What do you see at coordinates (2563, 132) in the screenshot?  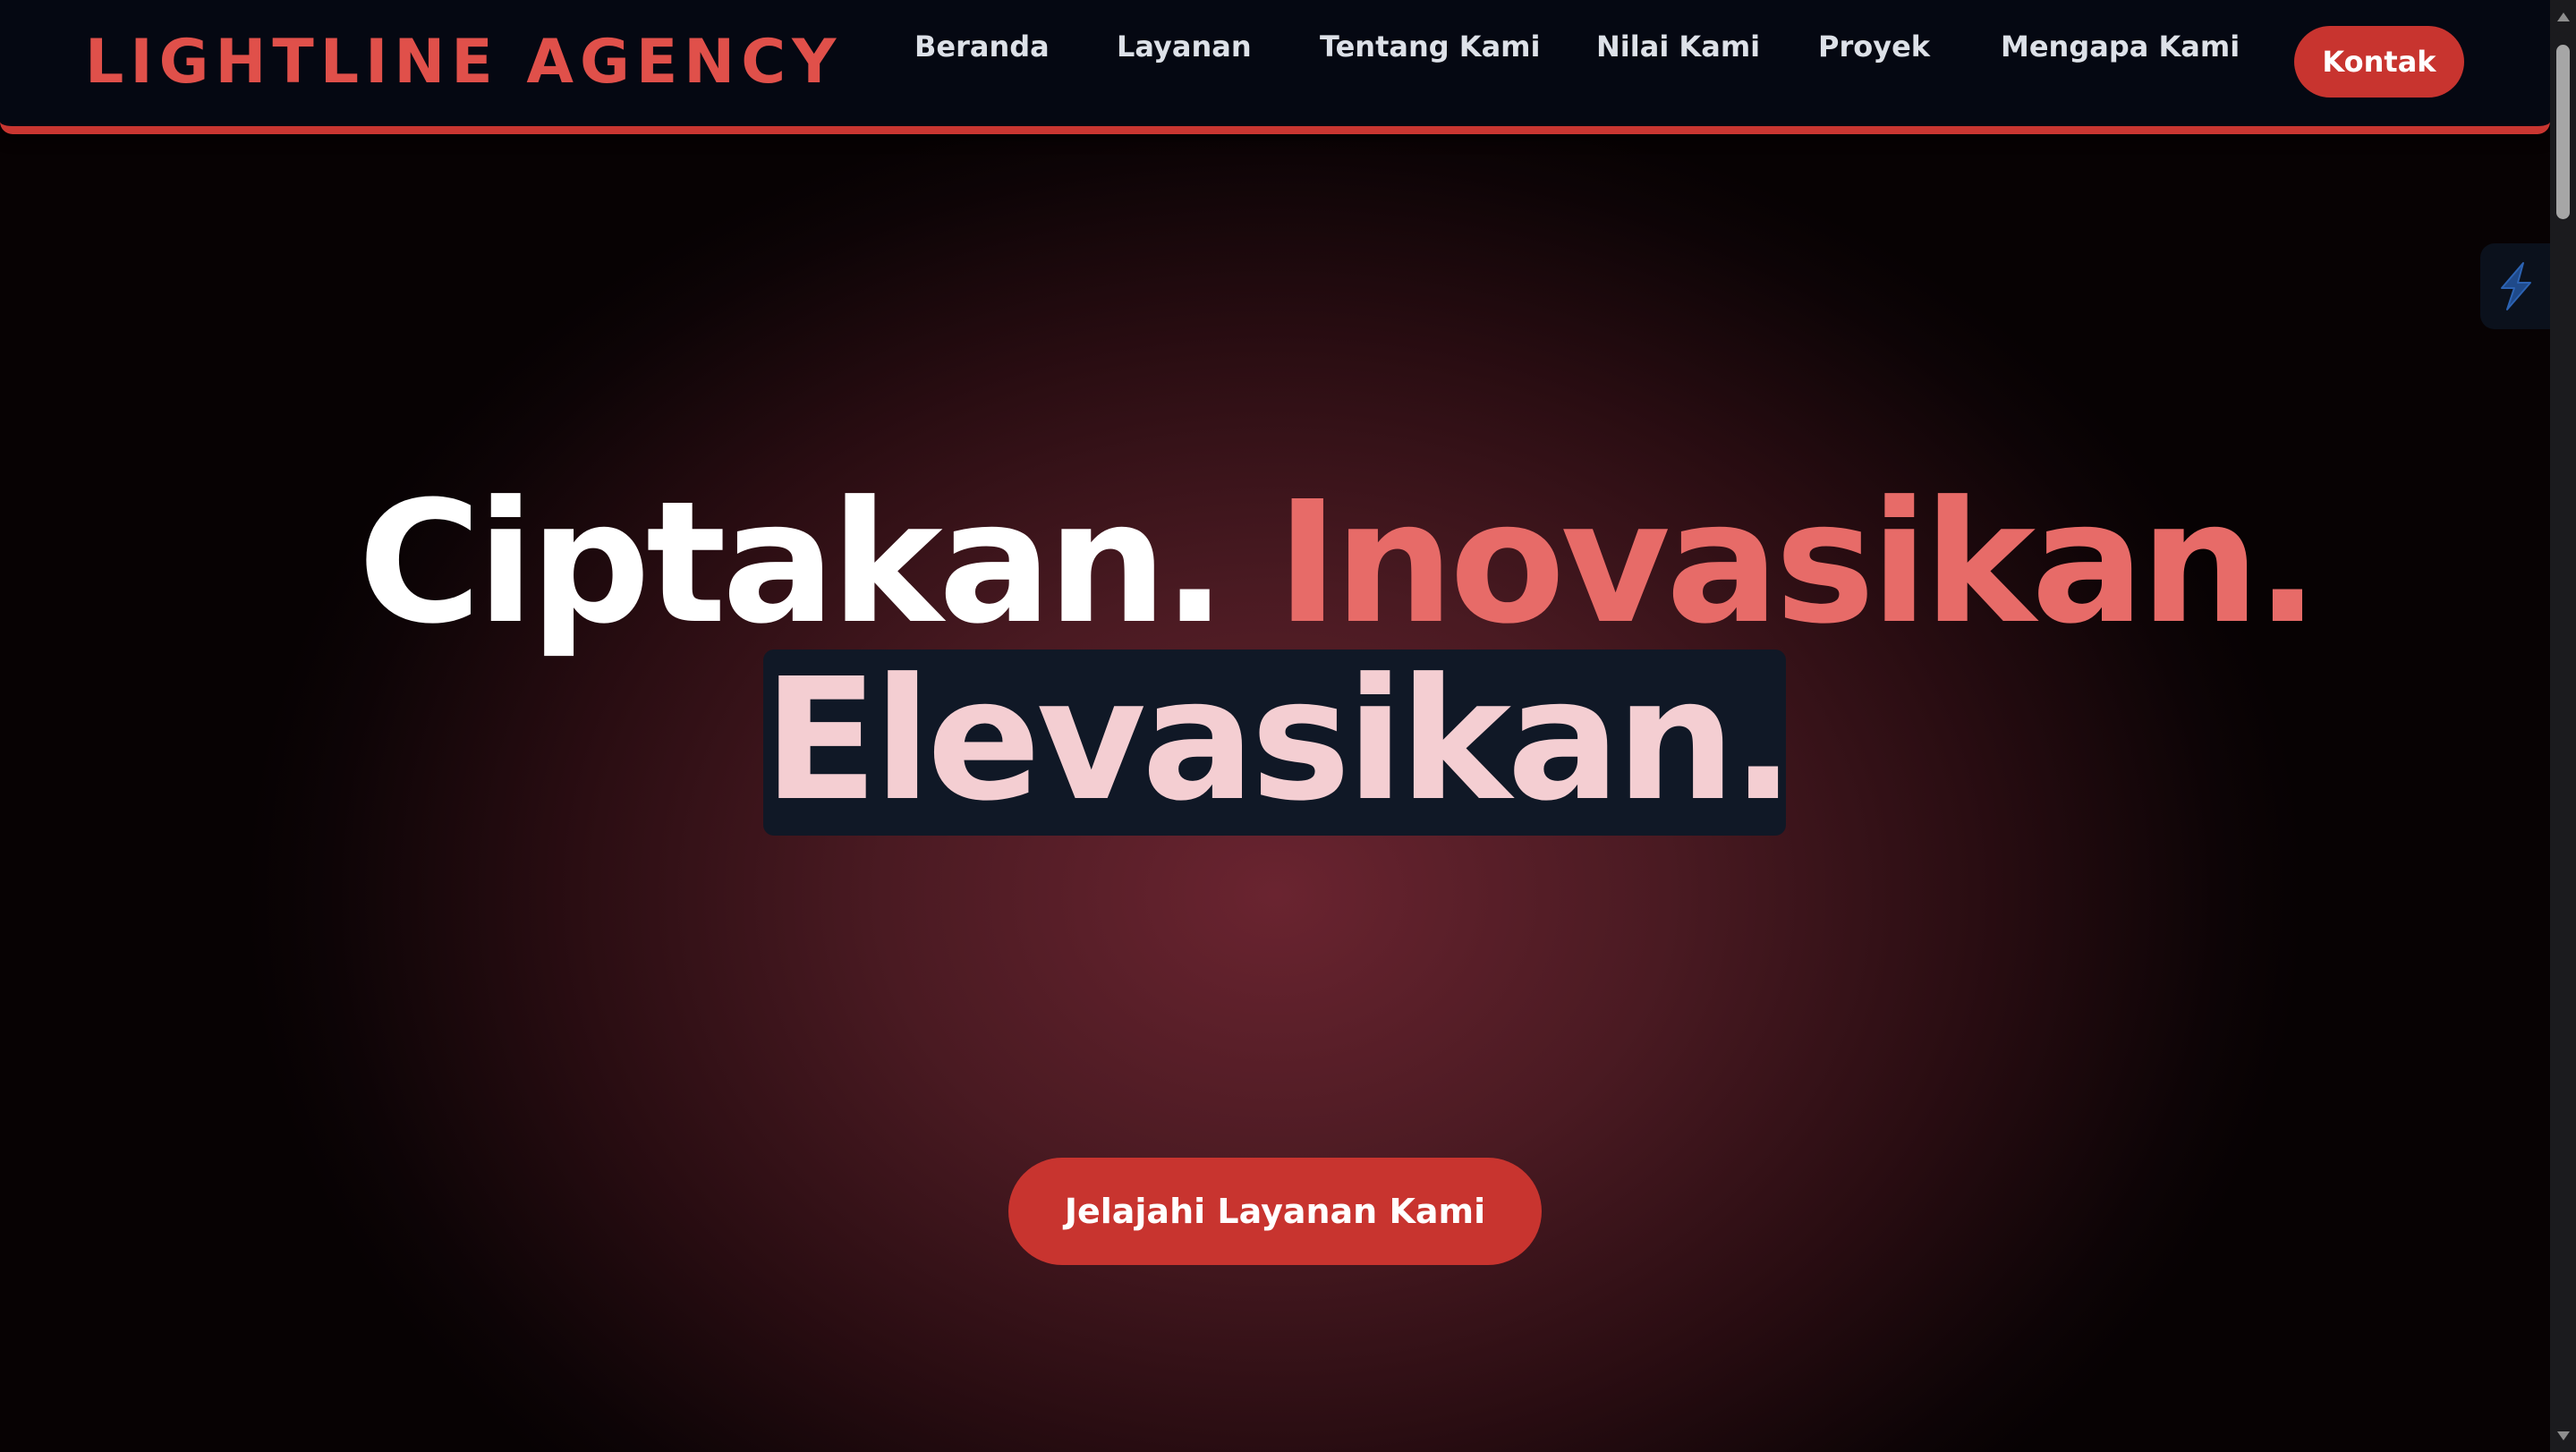 I see `scrollbar-thumb` at bounding box center [2563, 132].